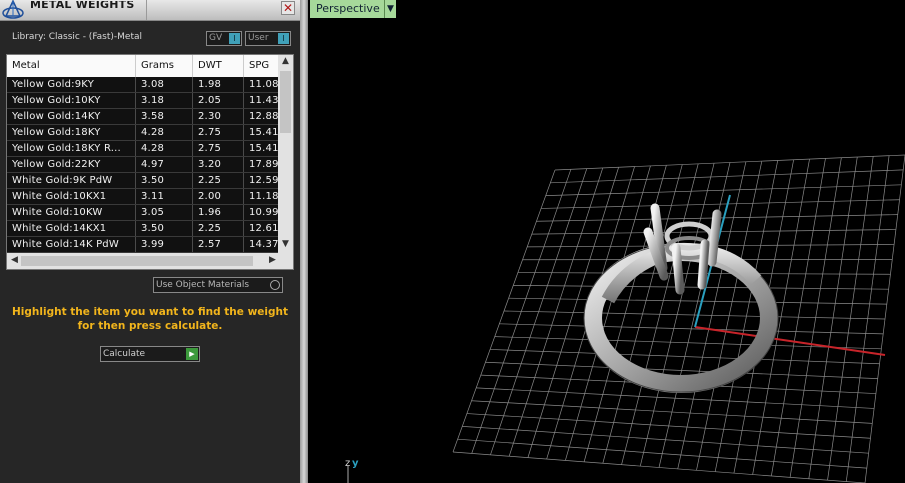 Image resolution: width=905 pixels, height=483 pixels. I want to click on scroll-down-icon: ▼, so click(285, 244).